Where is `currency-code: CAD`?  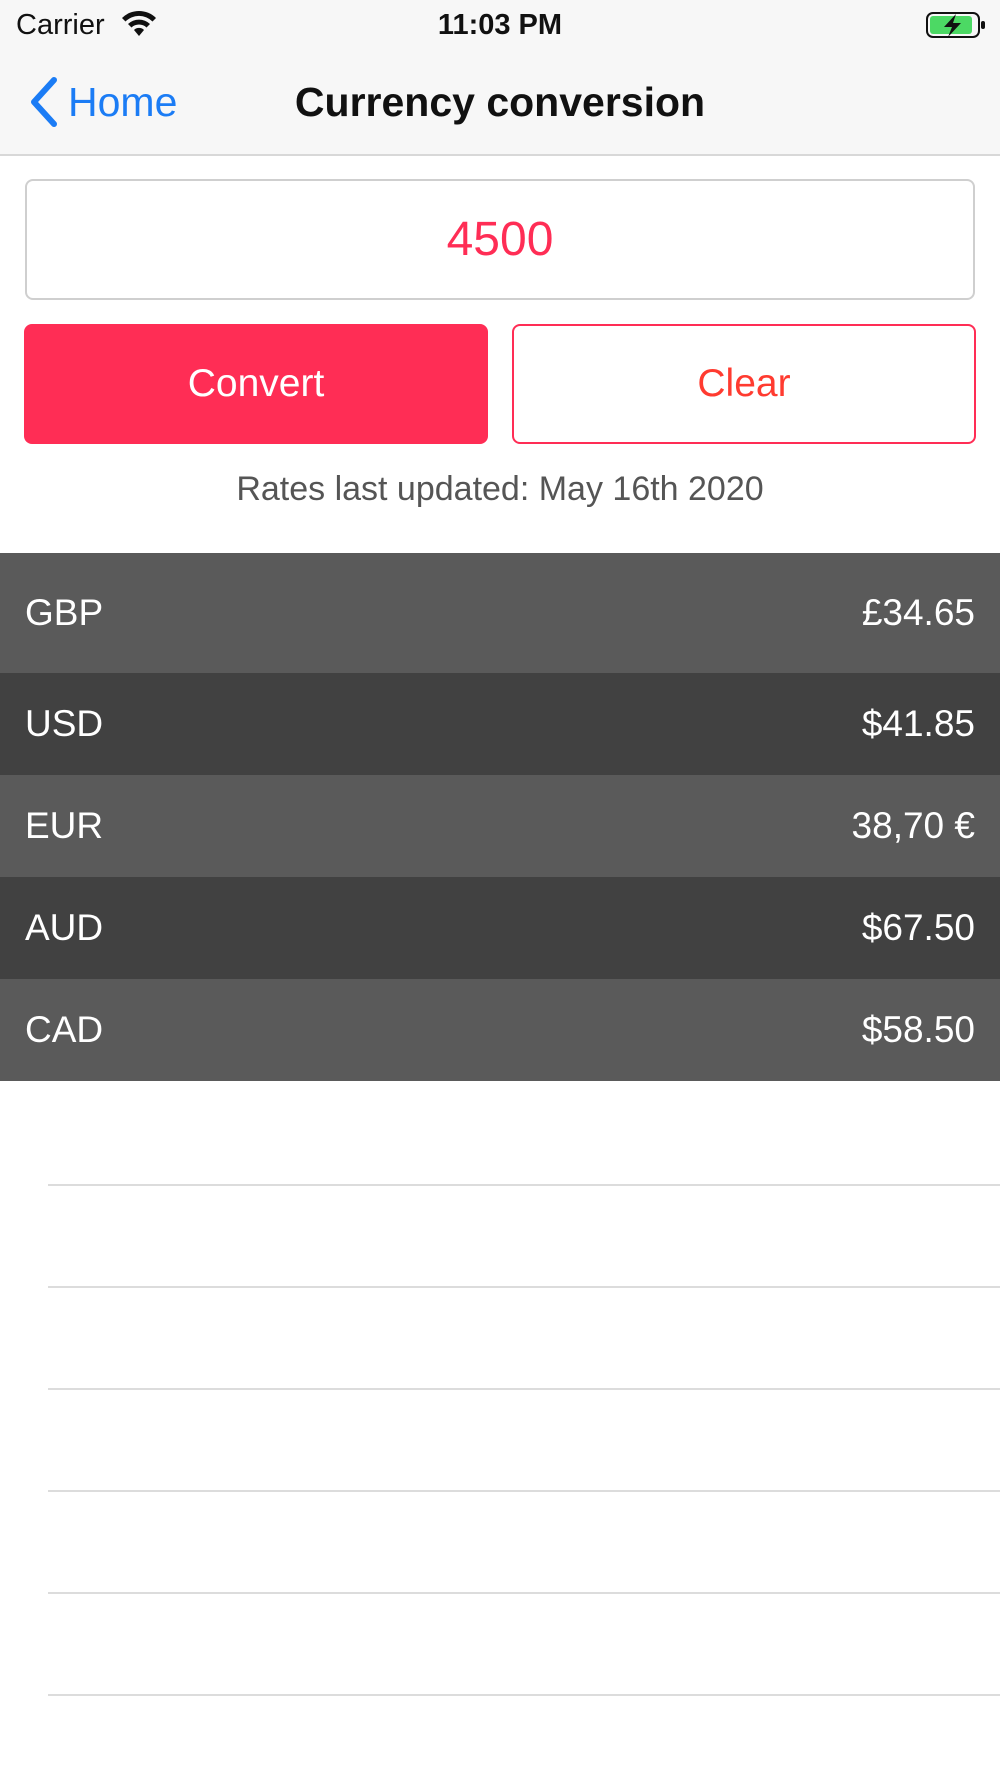 currency-code: CAD is located at coordinates (64, 1029).